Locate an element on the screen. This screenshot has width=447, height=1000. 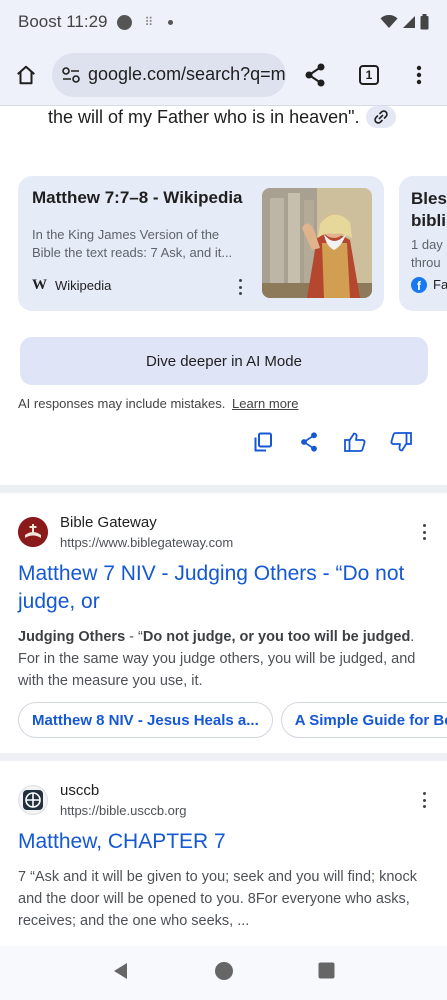
status-bar: Boost 11:29 ⠿ is located at coordinates (223, 22).